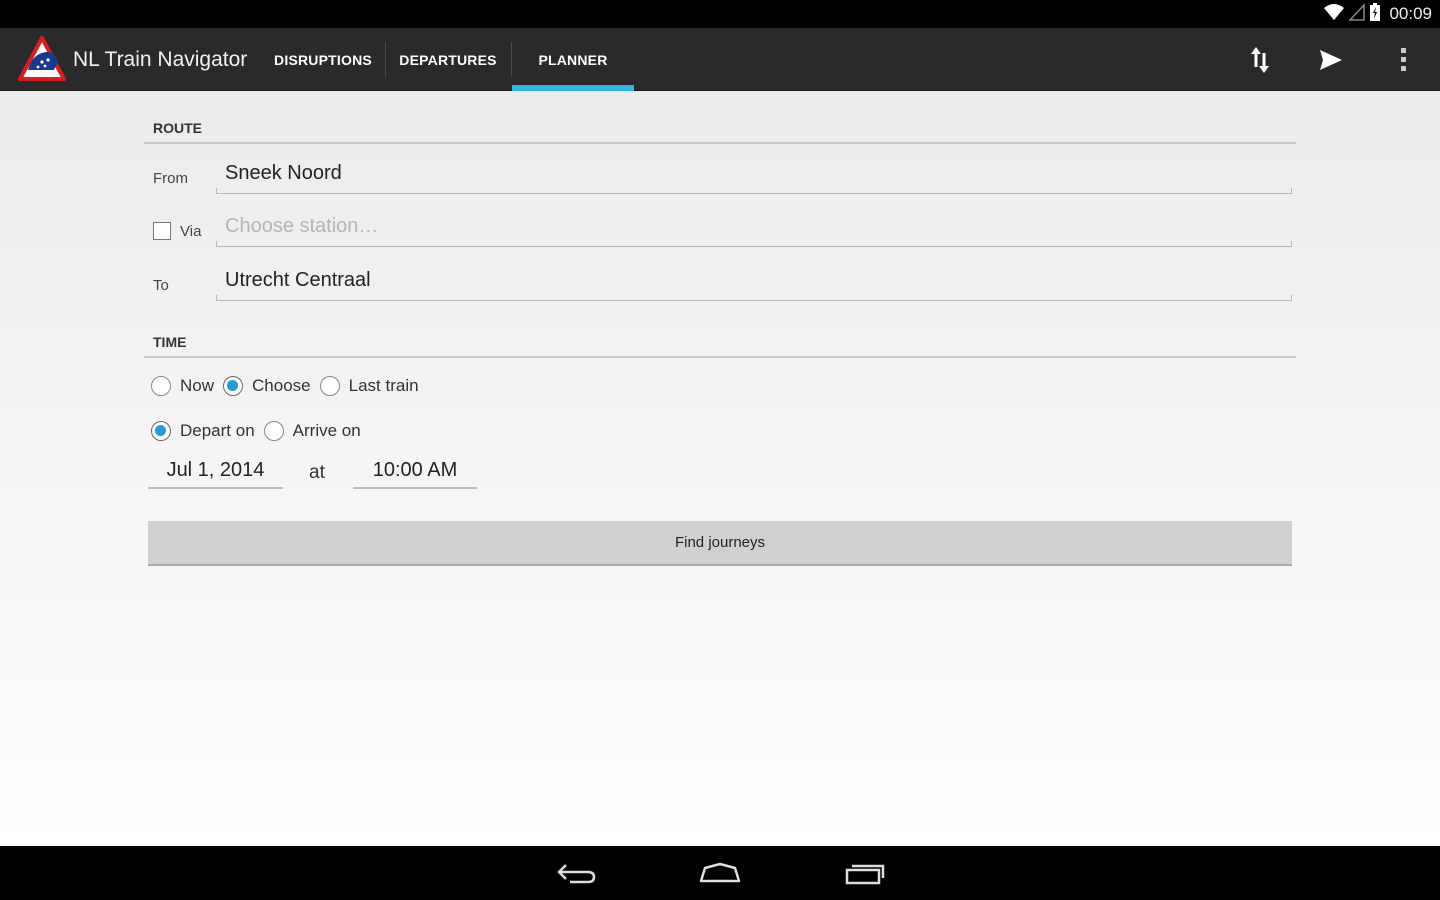  I want to click on tab-departures: DEPARTURES, so click(448, 59).